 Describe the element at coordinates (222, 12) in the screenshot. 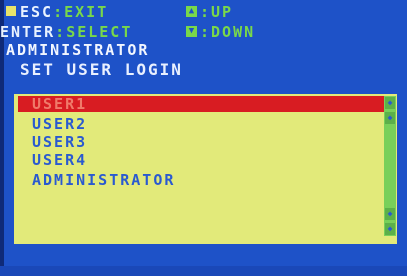

I see `up-action-label: UP` at that location.